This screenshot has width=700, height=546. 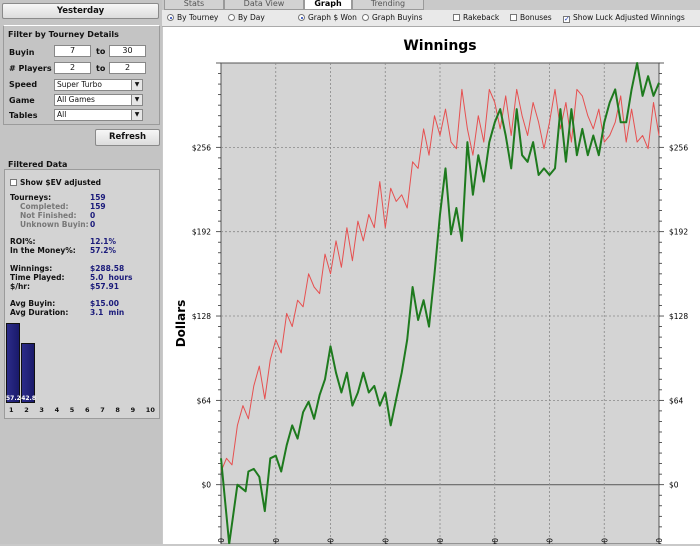 I want to click on by-day-label: By Day, so click(x=251, y=17).